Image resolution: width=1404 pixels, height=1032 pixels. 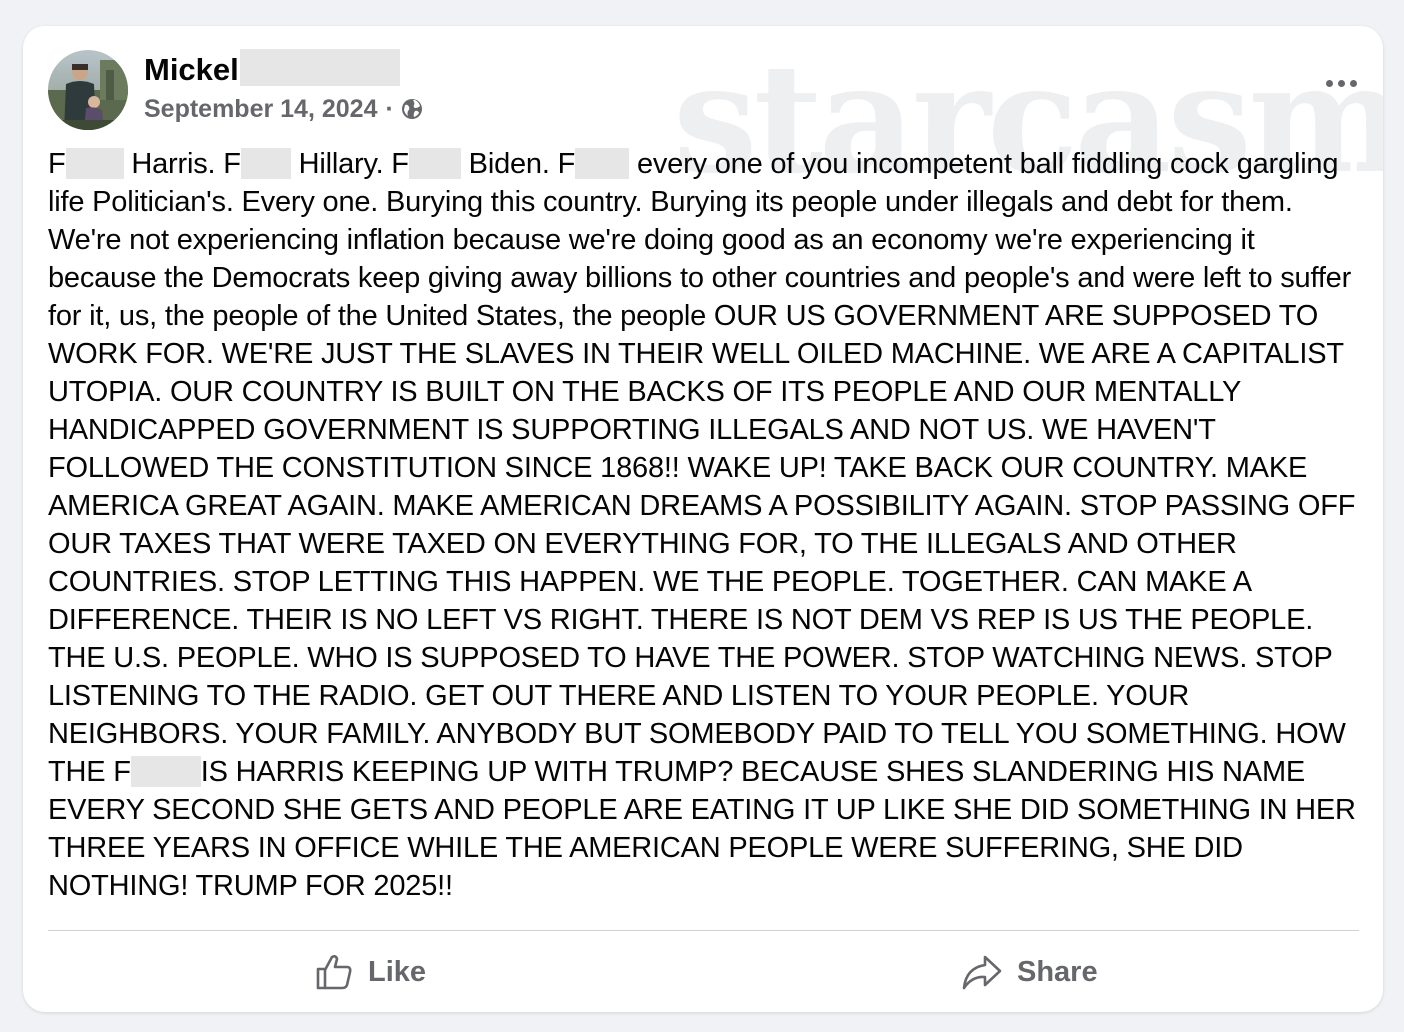 What do you see at coordinates (397, 971) in the screenshot?
I see `like-label: Like` at bounding box center [397, 971].